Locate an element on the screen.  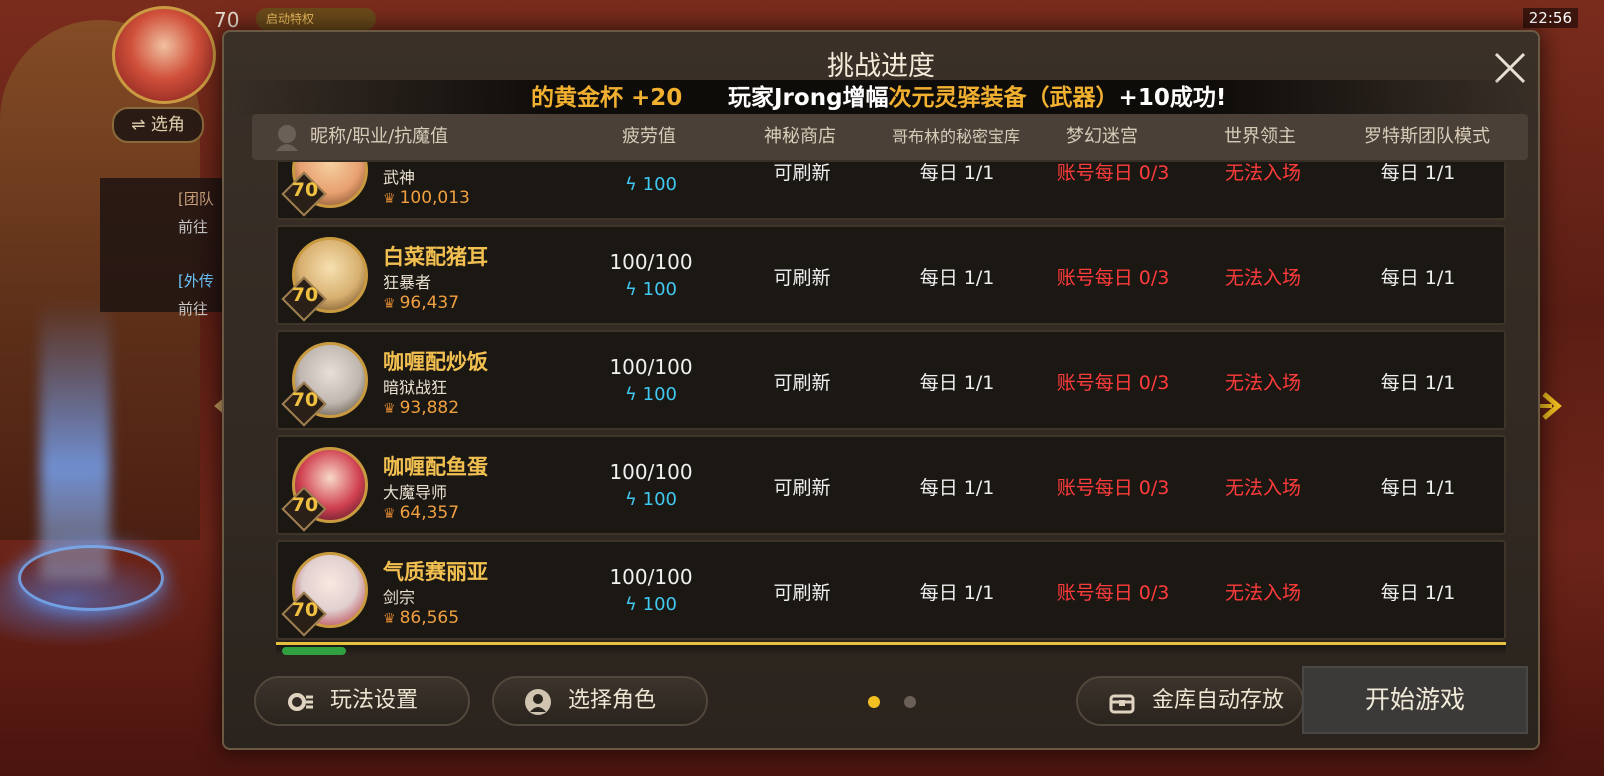
character-power: ♛ 96,437 is located at coordinates (421, 303).